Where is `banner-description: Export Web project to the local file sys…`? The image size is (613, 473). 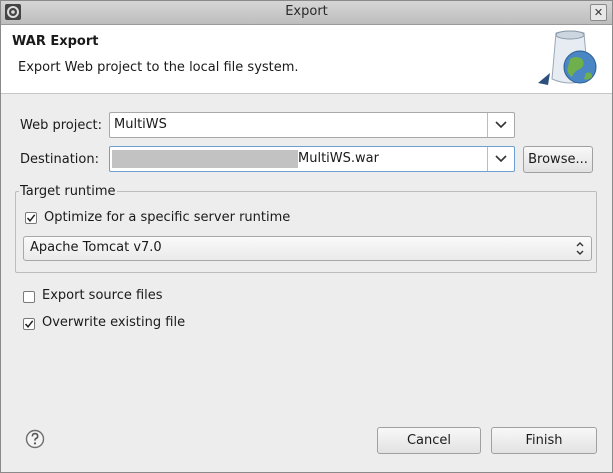 banner-description: Export Web project to the local file sys… is located at coordinates (158, 67).